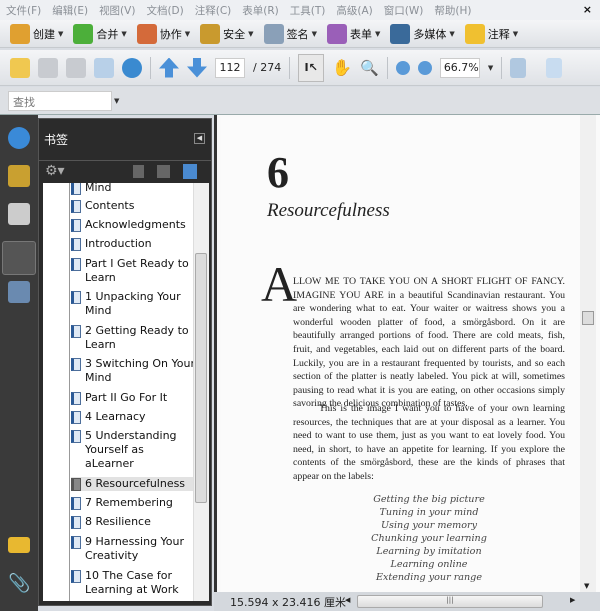 This screenshot has width=600, height=611. I want to click on menu-item: 编辑(E), so click(70, 10).